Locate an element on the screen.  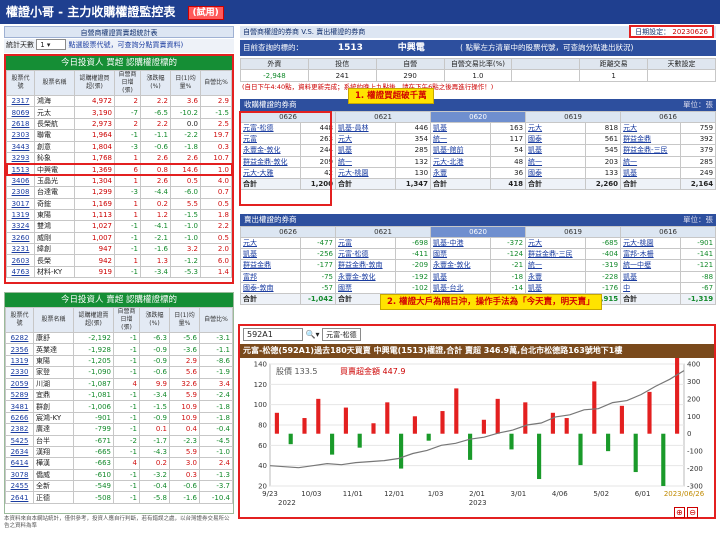
stock-code-link: 1513 is located at coordinates (20, 169).